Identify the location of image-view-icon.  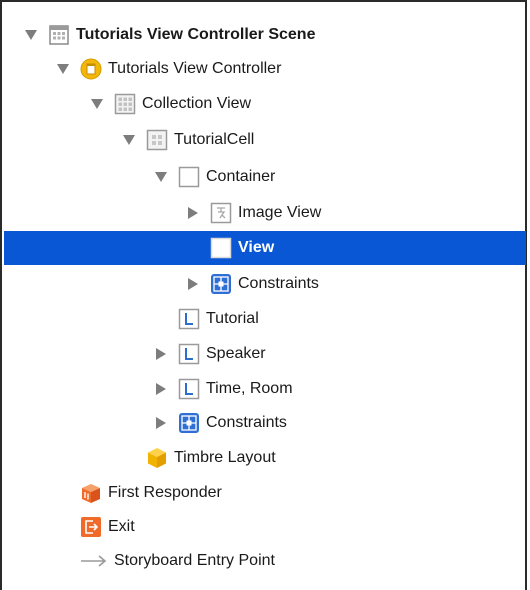
(221, 213).